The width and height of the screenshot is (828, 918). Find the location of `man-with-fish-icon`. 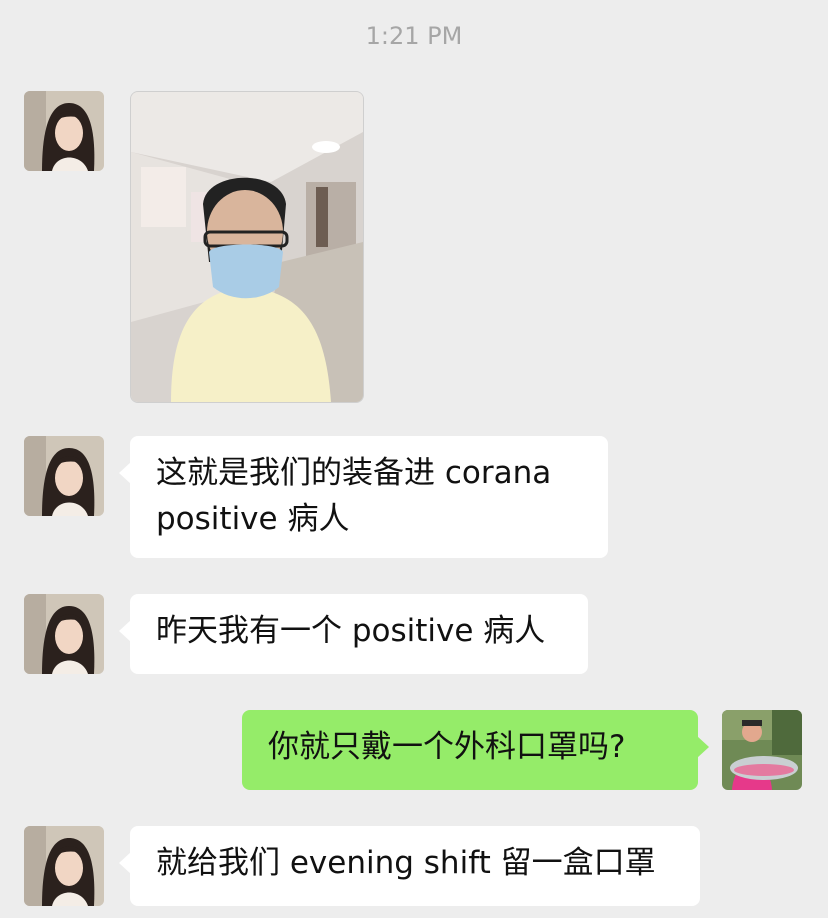

man-with-fish-icon is located at coordinates (762, 750).